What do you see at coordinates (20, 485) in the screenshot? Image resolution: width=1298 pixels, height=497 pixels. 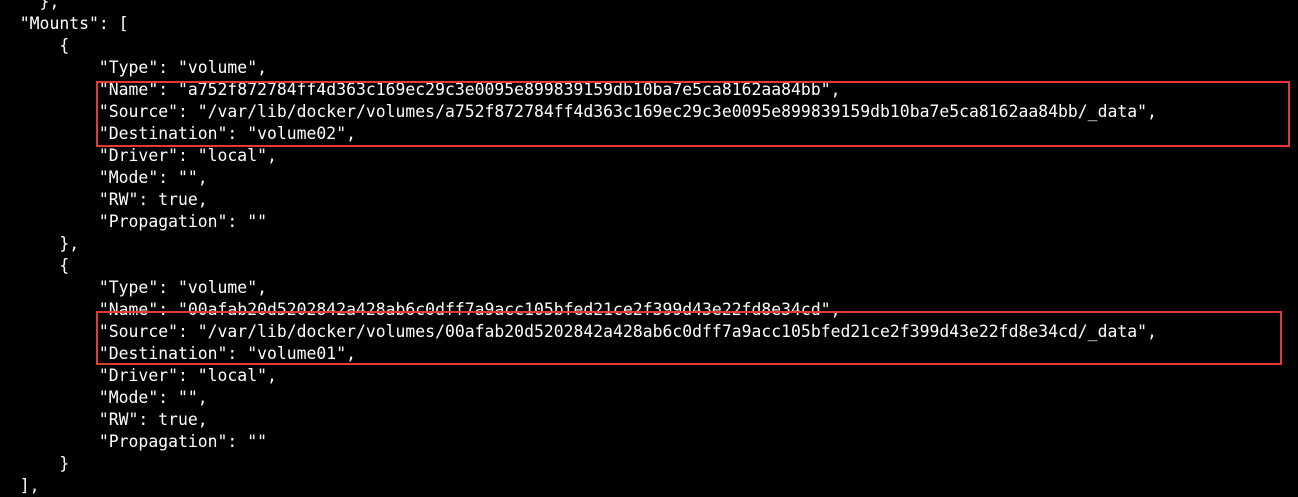 I see `terminal-line: ],` at bounding box center [20, 485].